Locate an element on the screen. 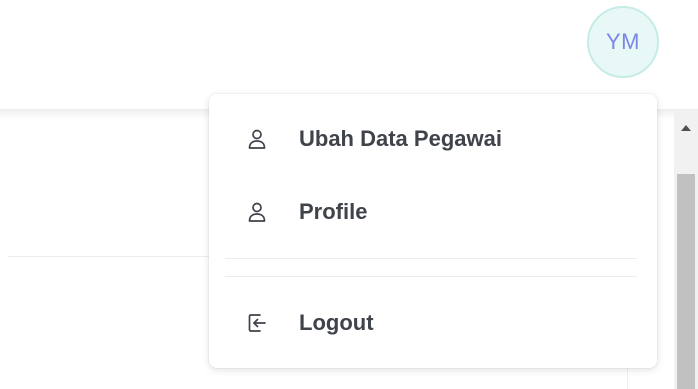  avatar: YM is located at coordinates (623, 42).